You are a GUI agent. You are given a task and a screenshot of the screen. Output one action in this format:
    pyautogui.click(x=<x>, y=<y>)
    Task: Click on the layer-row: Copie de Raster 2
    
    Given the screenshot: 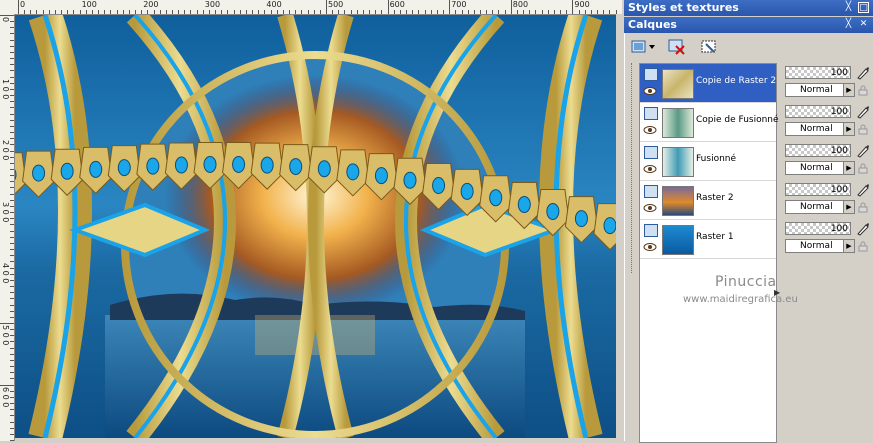 What is the action you would take?
    pyautogui.click(x=708, y=83)
    